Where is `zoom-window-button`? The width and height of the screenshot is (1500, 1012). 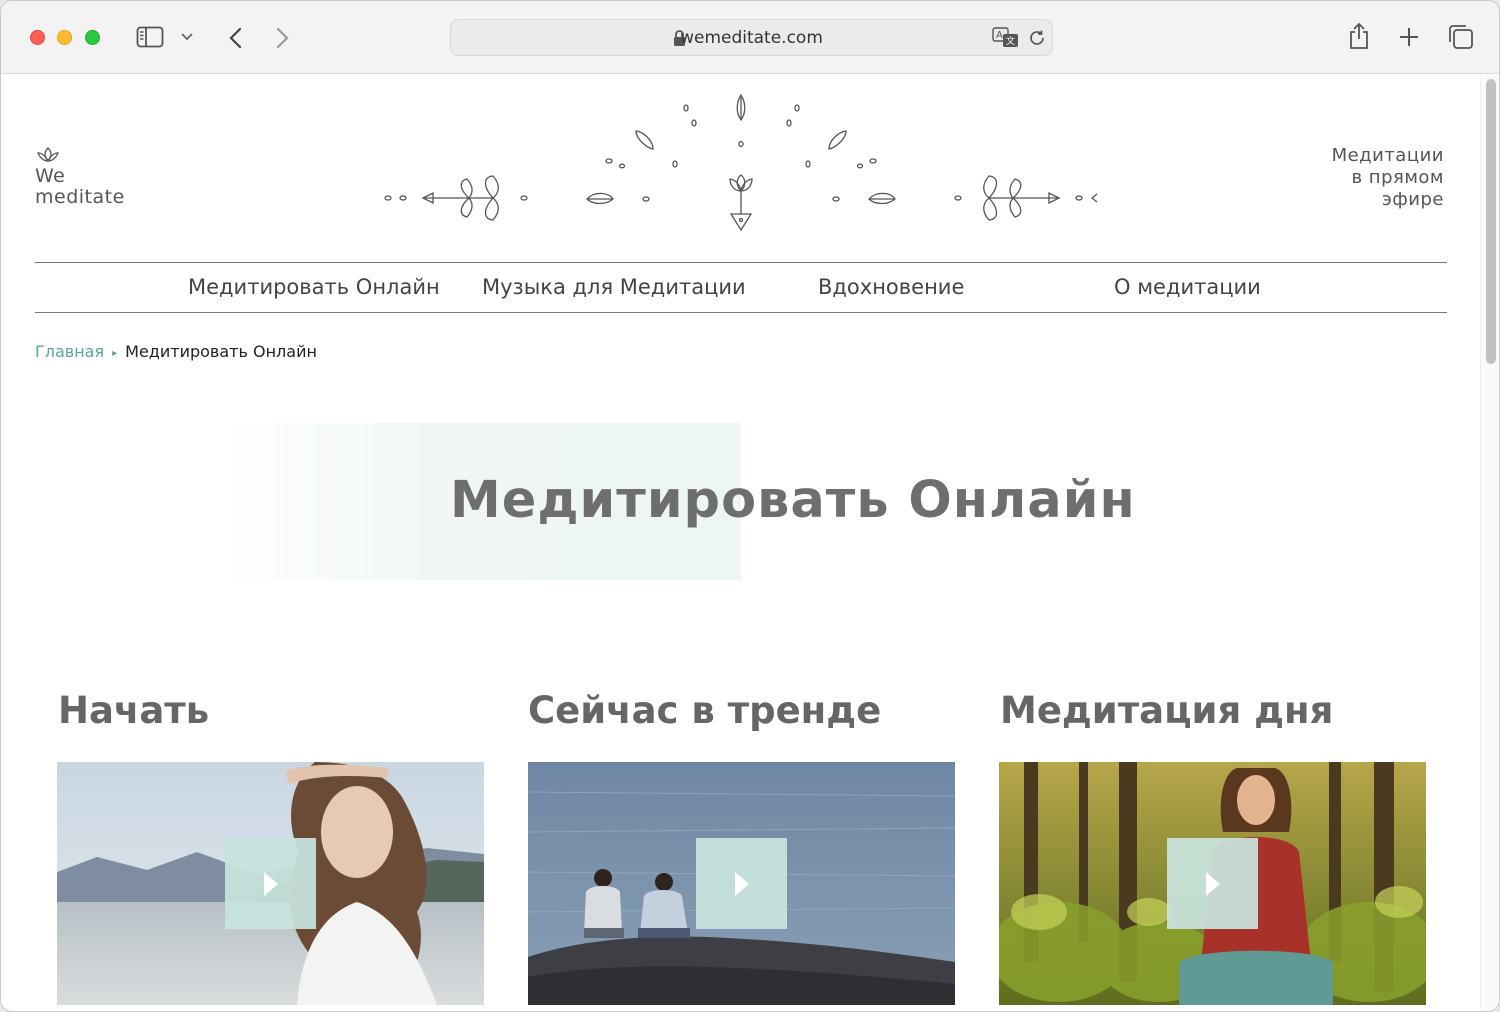
zoom-window-button is located at coordinates (92, 37).